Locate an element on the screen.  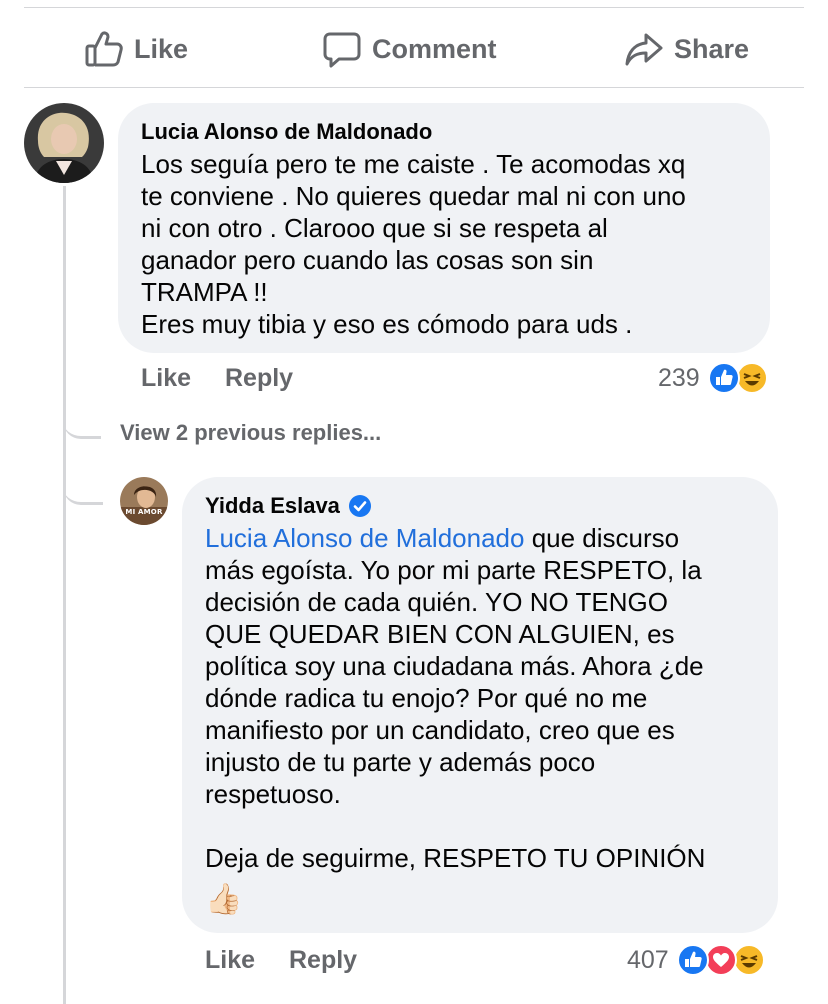
reply-reaction-count: 407 is located at coordinates (648, 959).